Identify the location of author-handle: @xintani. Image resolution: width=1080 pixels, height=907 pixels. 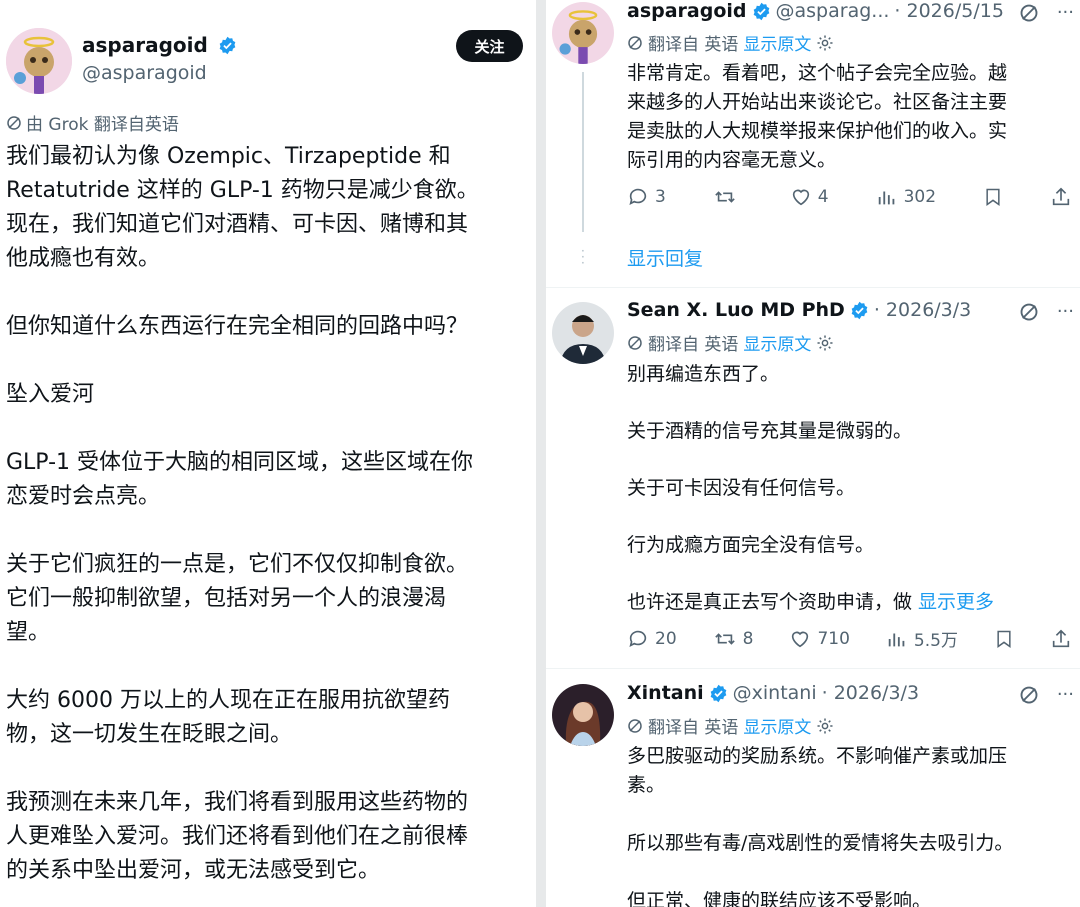
(775, 693).